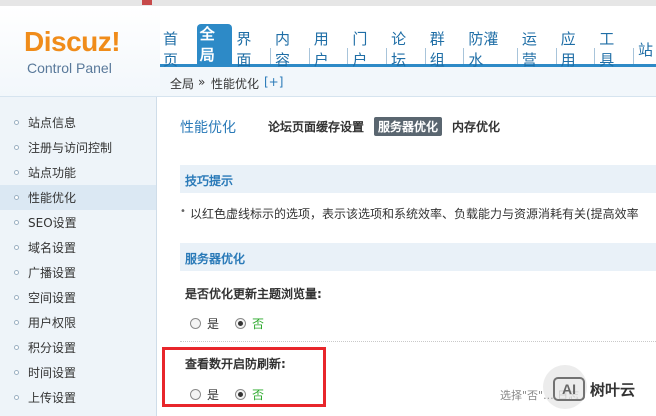 This screenshot has height=416, width=656. I want to click on optimize-views-no-radio, so click(241, 323).